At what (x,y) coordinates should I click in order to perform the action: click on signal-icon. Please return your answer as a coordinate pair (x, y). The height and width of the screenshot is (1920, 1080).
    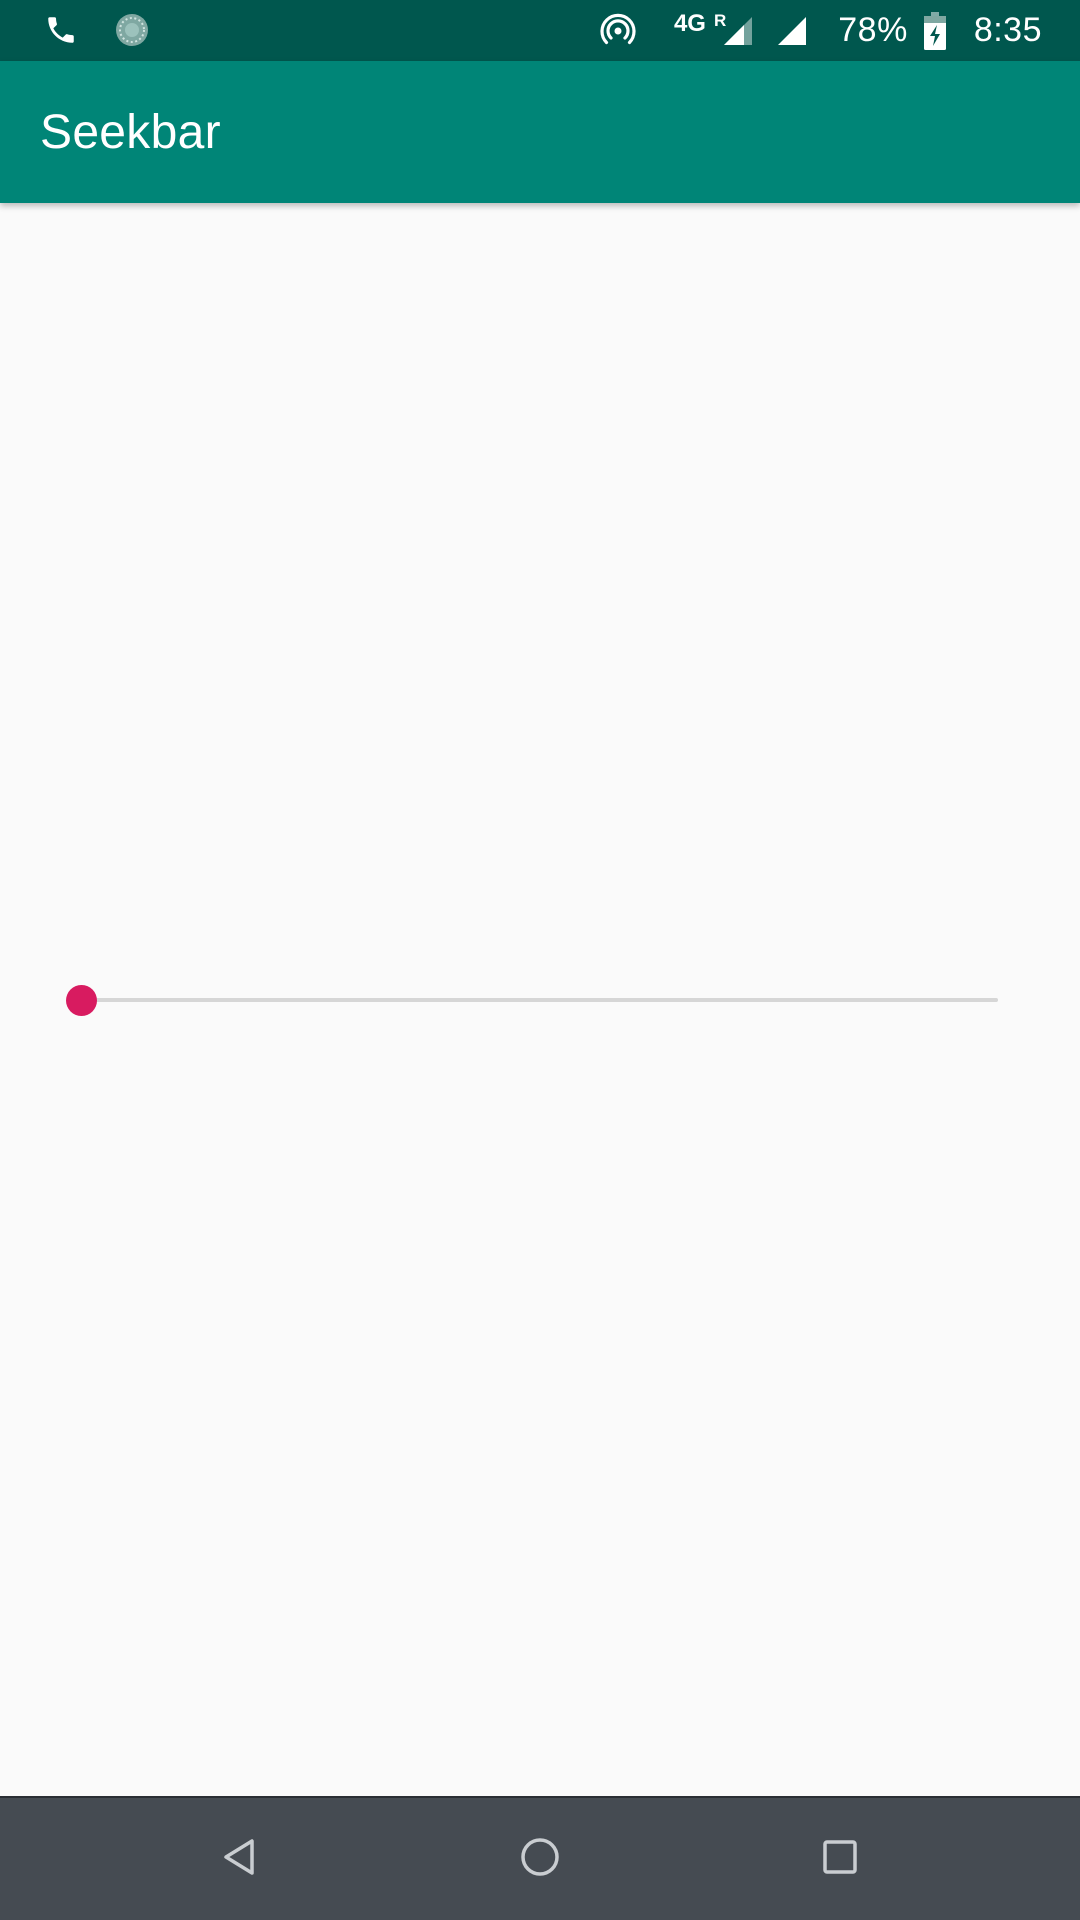
    Looking at the image, I should click on (792, 31).